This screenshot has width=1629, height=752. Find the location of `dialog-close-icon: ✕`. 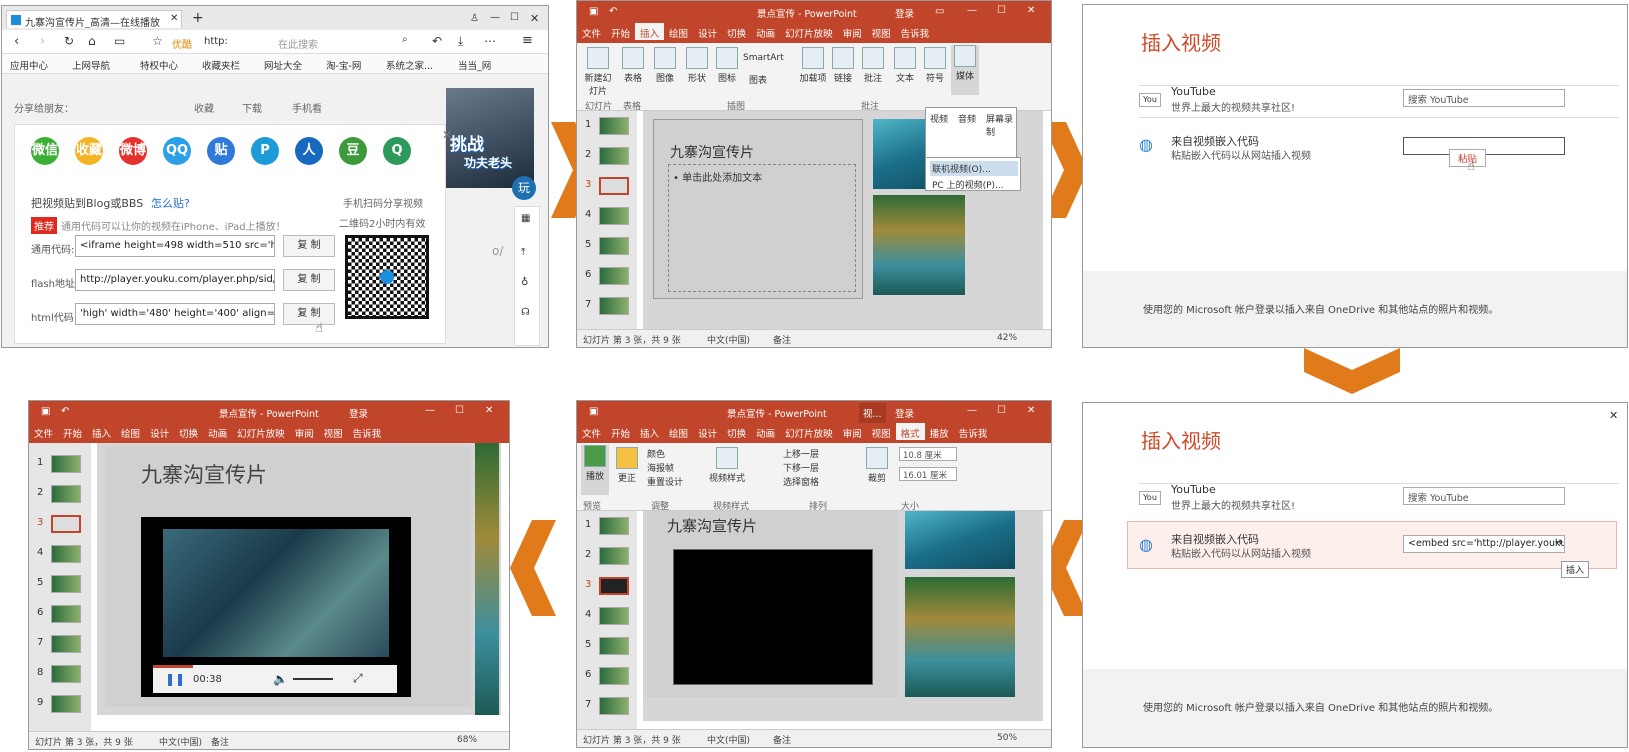

dialog-close-icon: ✕ is located at coordinates (1613, 415).